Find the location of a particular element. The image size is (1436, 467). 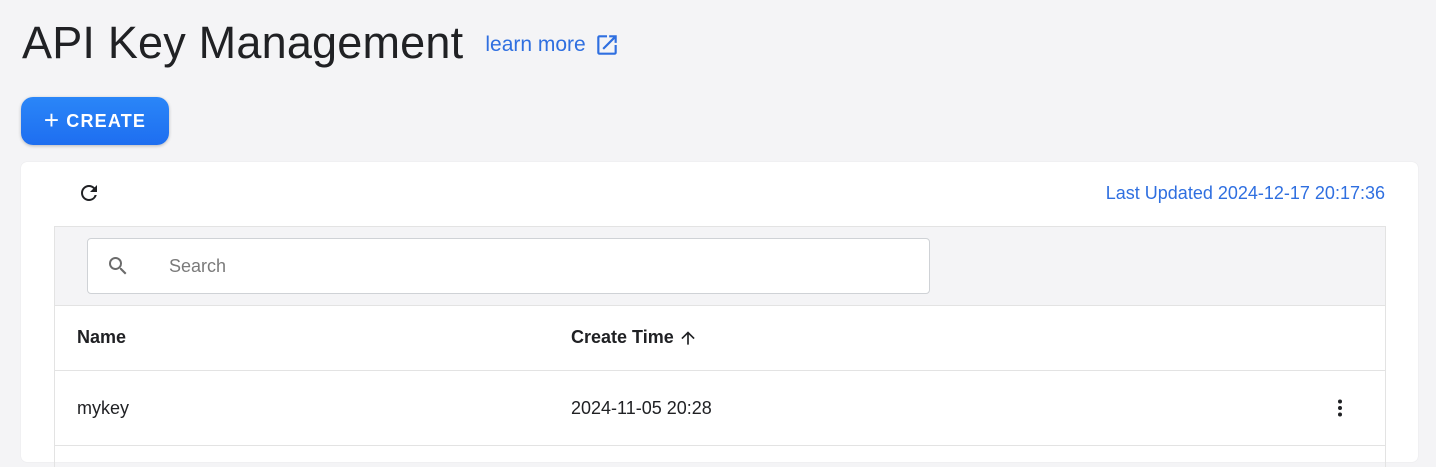

search-box is located at coordinates (508, 266).